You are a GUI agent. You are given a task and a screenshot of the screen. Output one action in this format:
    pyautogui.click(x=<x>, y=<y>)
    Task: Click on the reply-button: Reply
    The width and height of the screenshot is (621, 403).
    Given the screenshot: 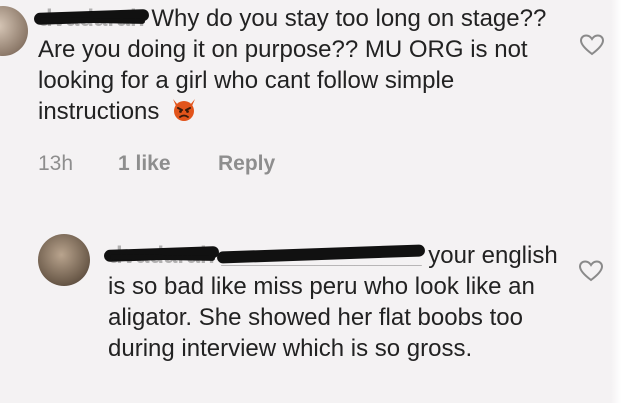 What is the action you would take?
    pyautogui.click(x=246, y=164)
    